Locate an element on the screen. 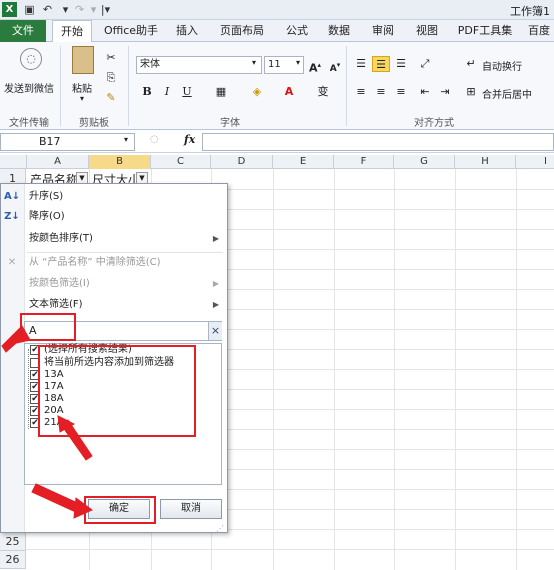  annotation-arrows is located at coordinates (47, 421).